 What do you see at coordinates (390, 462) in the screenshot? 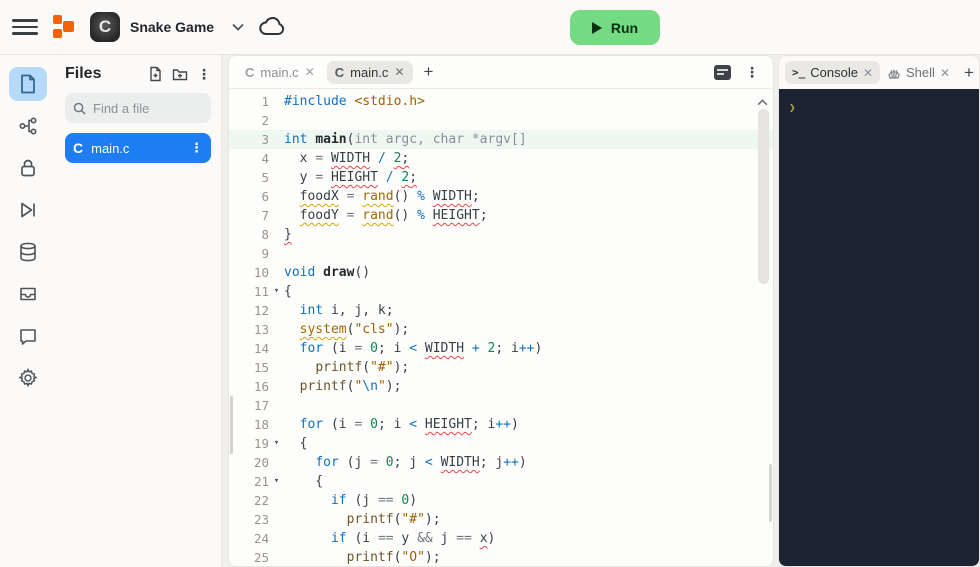
I see `code-line: 20 for (j = 0; j < WIDTH; j ++)` at bounding box center [390, 462].